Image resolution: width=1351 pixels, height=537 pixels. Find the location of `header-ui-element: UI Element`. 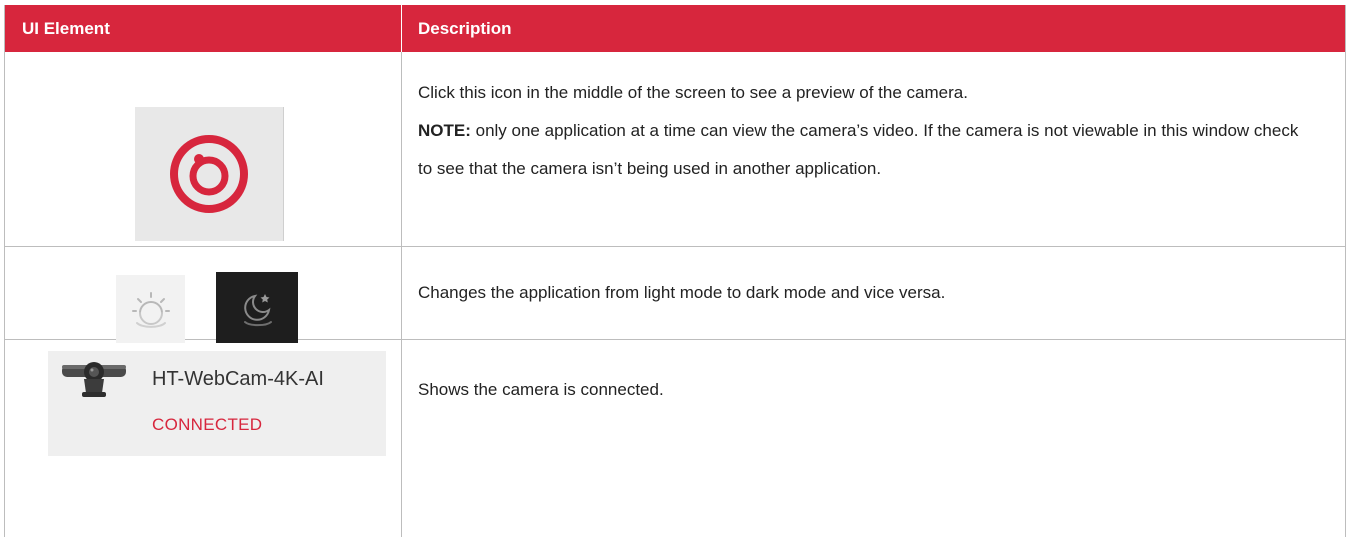

header-ui-element: UI Element is located at coordinates (203, 28).